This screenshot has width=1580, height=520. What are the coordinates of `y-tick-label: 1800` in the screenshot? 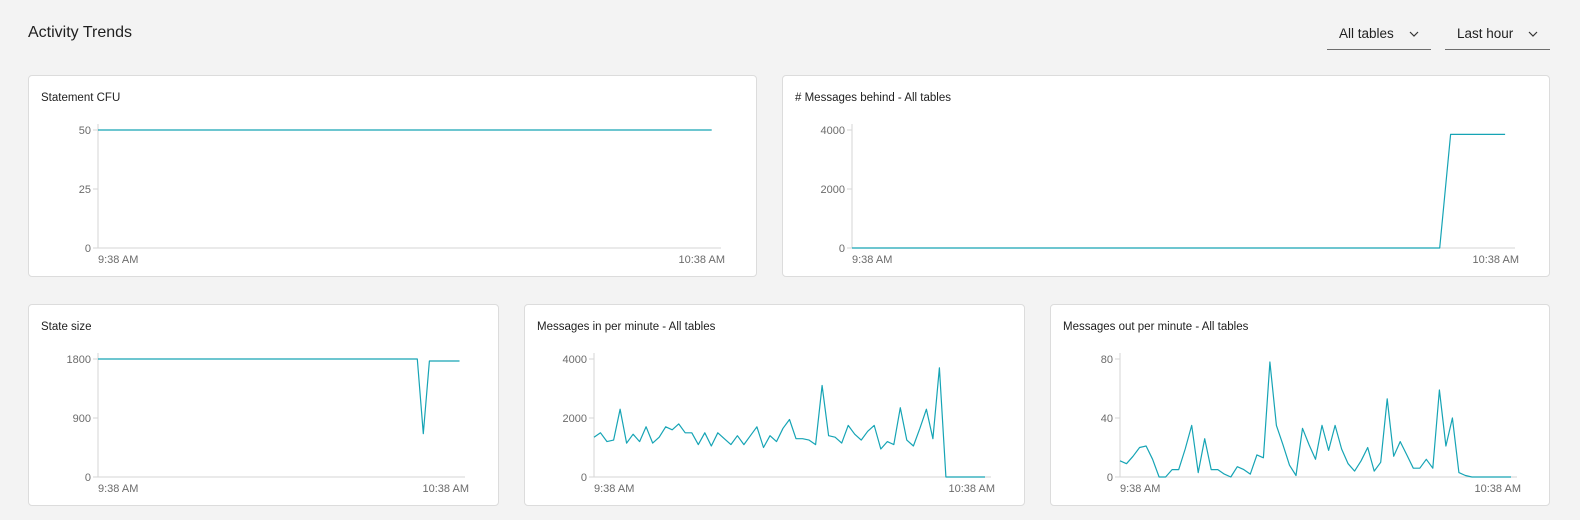 It's located at (79, 360).